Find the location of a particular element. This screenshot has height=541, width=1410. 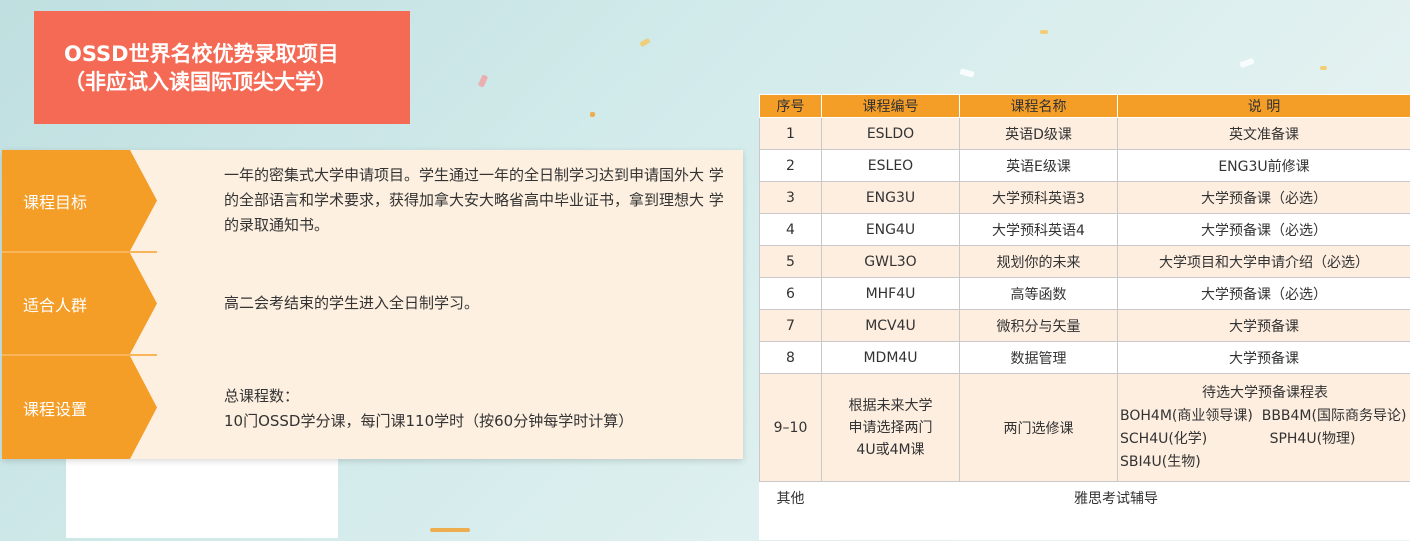

cell-description: ENG3U前修课 is located at coordinates (1263, 165).